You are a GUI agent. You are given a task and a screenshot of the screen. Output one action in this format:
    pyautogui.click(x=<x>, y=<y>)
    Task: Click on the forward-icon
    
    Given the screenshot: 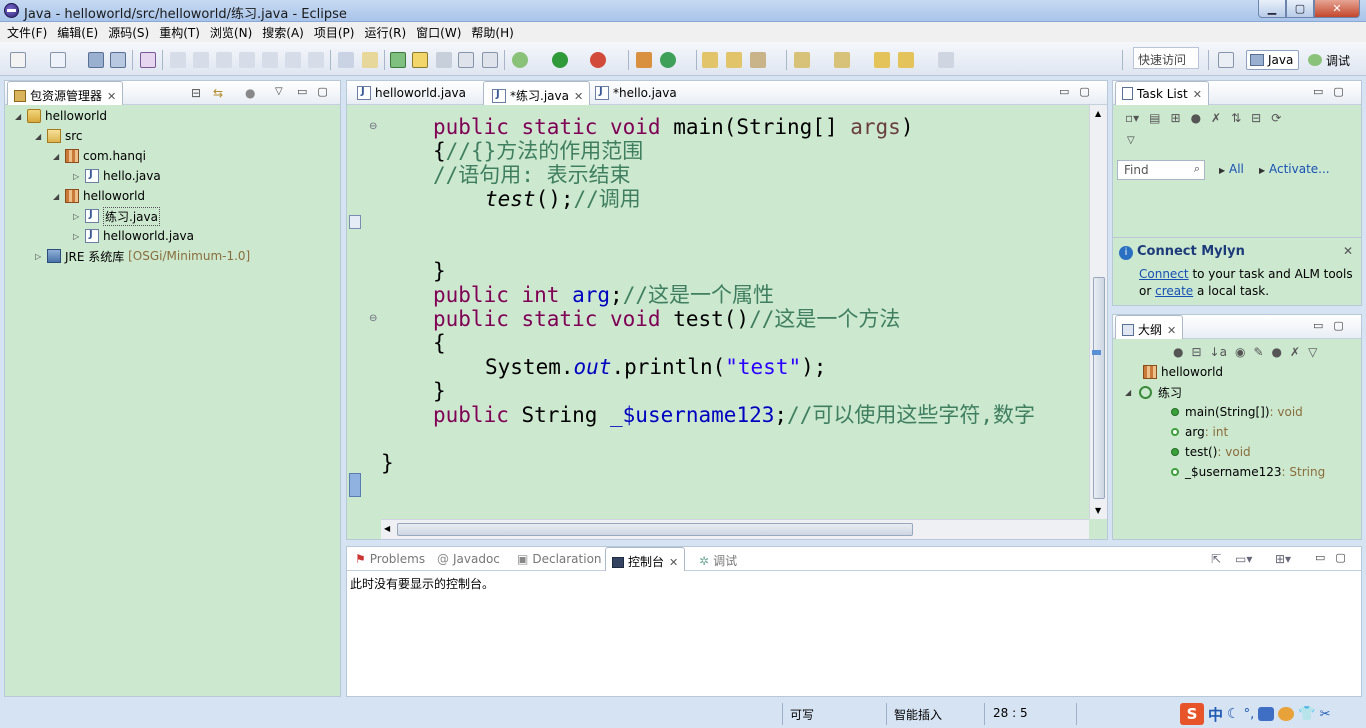 What is the action you would take?
    pyautogui.click(x=946, y=60)
    